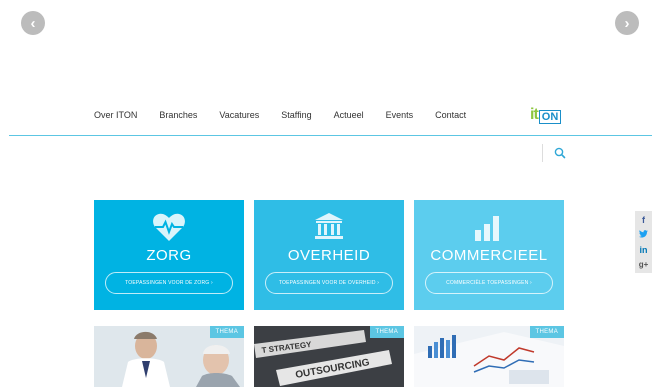  Describe the element at coordinates (550, 117) in the screenshot. I see `logo-text-on: ON` at that location.